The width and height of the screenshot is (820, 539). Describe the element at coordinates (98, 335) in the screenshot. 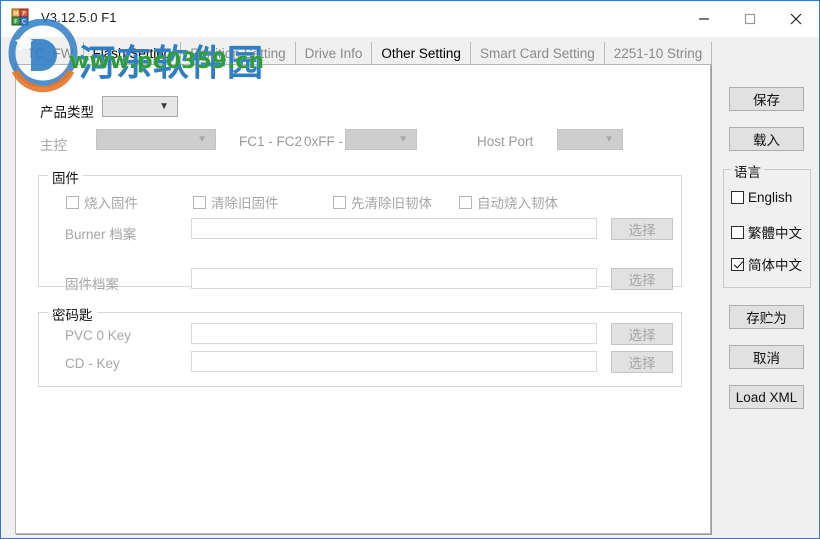

I see `pvc0-key-label: PVC 0 Key` at that location.